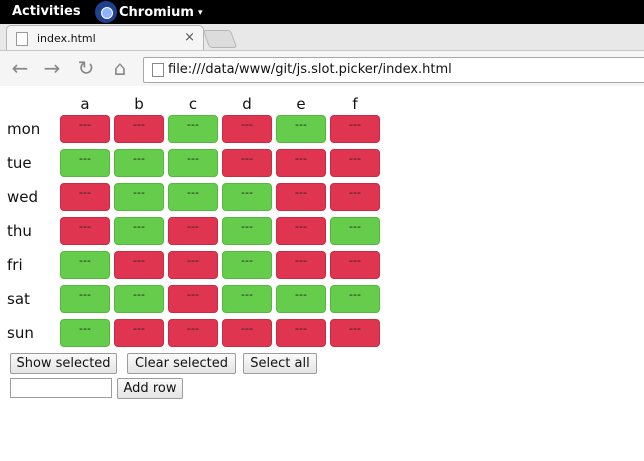 The image size is (644, 461). I want to click on chevron-down-icon: ▾, so click(200, 13).